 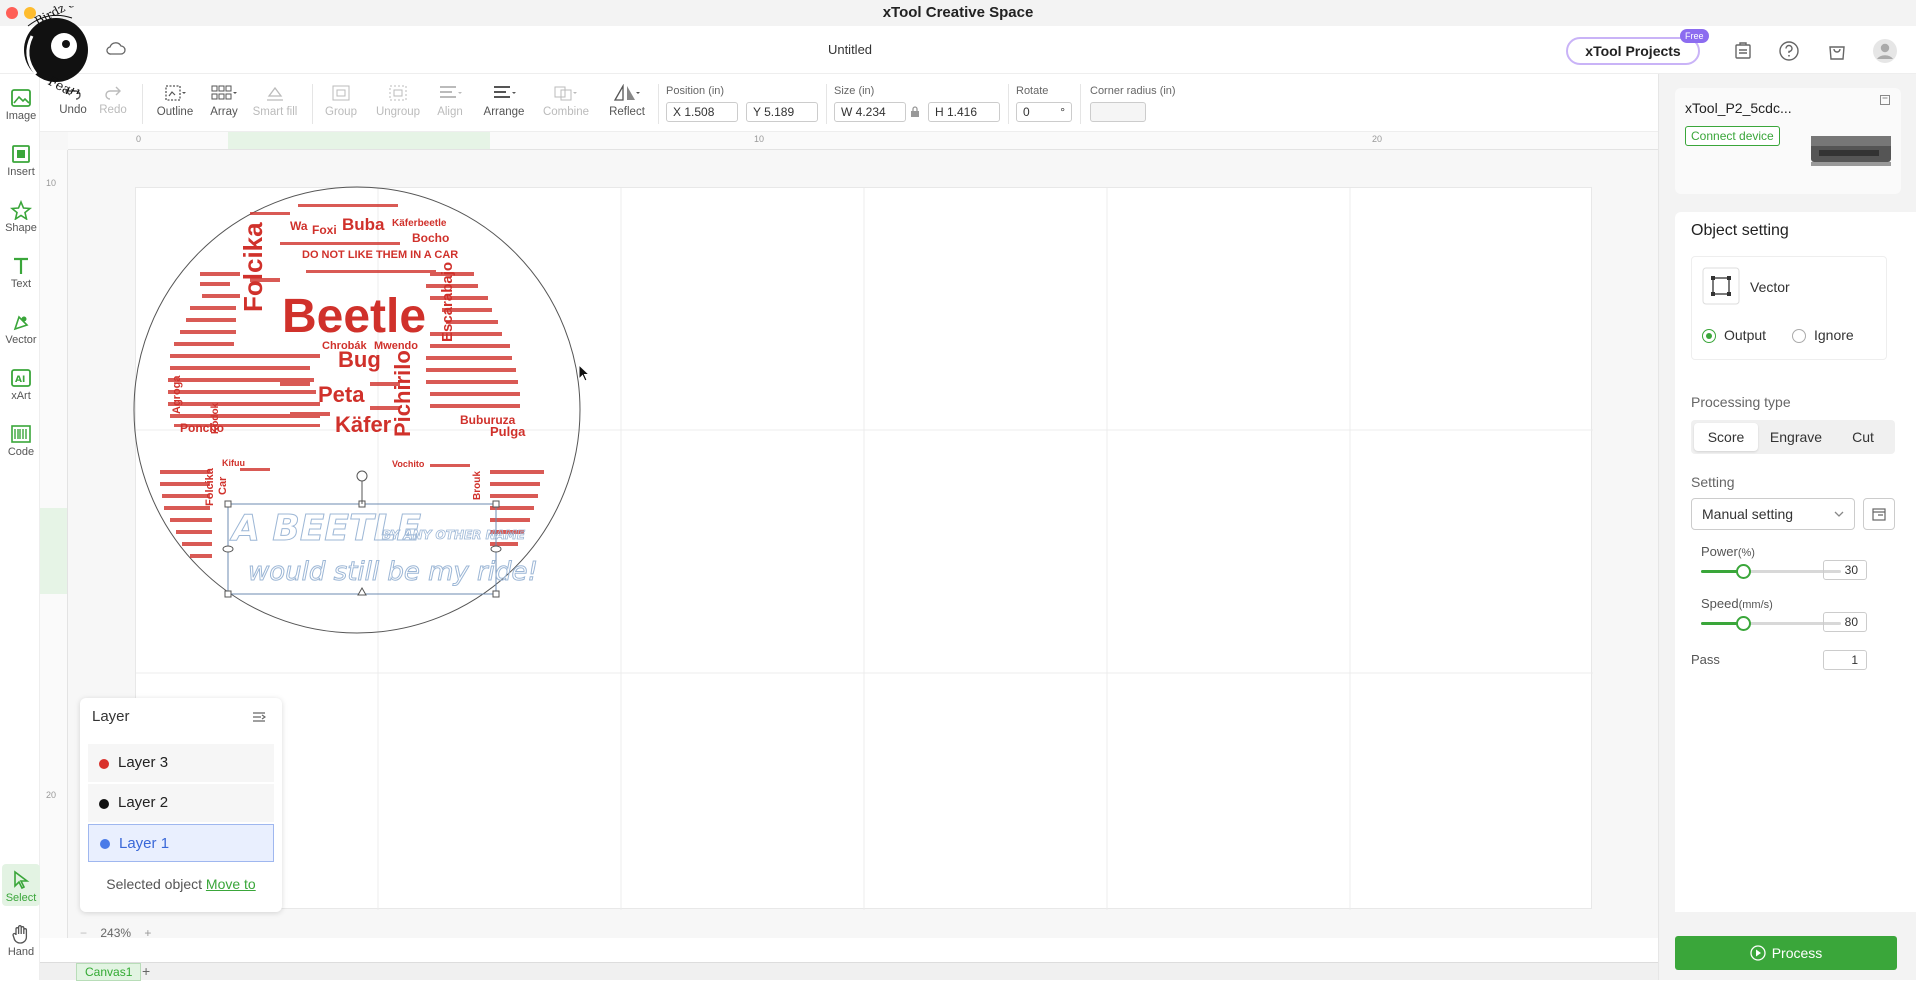 I want to click on word-kodok: Kodok, so click(x=215, y=418).